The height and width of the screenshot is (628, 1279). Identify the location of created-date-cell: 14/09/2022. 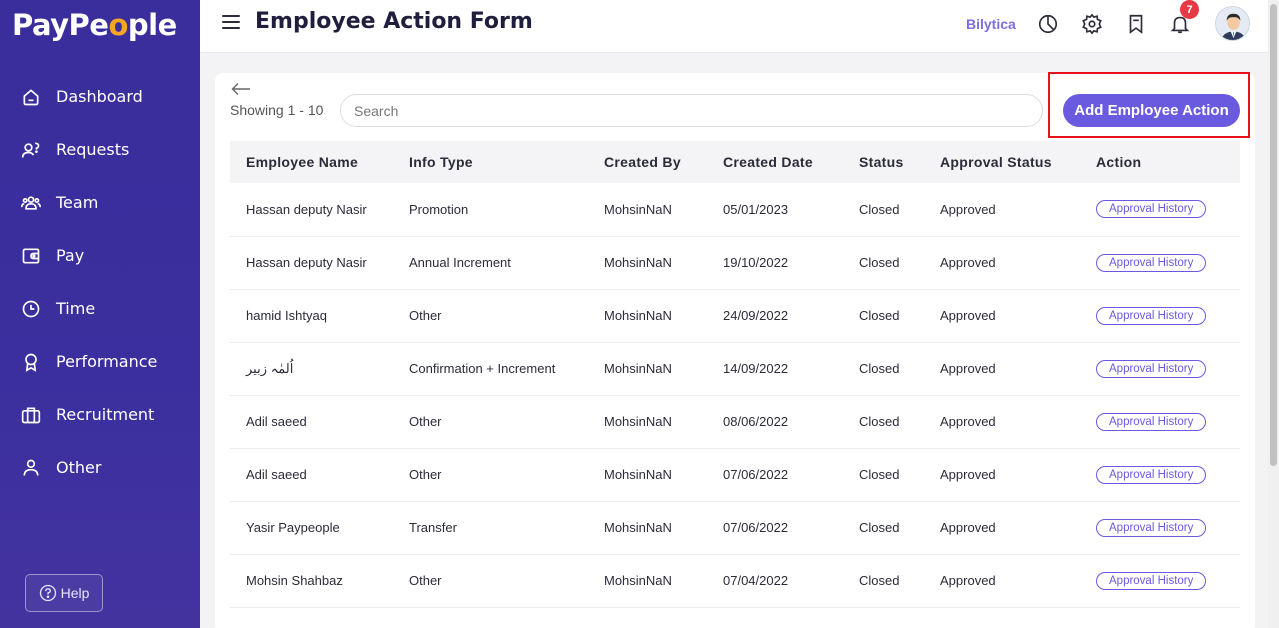
(756, 368).